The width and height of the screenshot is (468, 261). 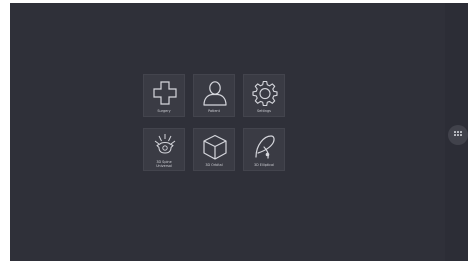 I want to click on spine-universal-tile: 3D Spine Universal, so click(x=164, y=149).